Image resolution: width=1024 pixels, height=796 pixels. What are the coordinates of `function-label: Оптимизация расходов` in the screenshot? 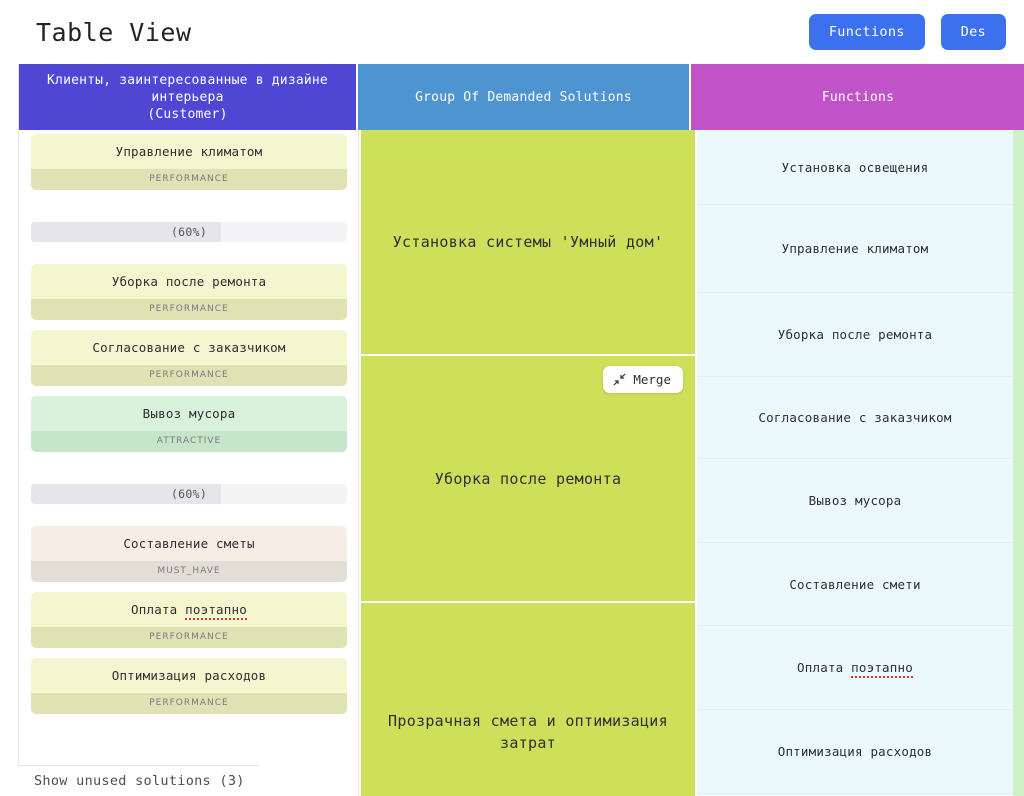 It's located at (855, 751).